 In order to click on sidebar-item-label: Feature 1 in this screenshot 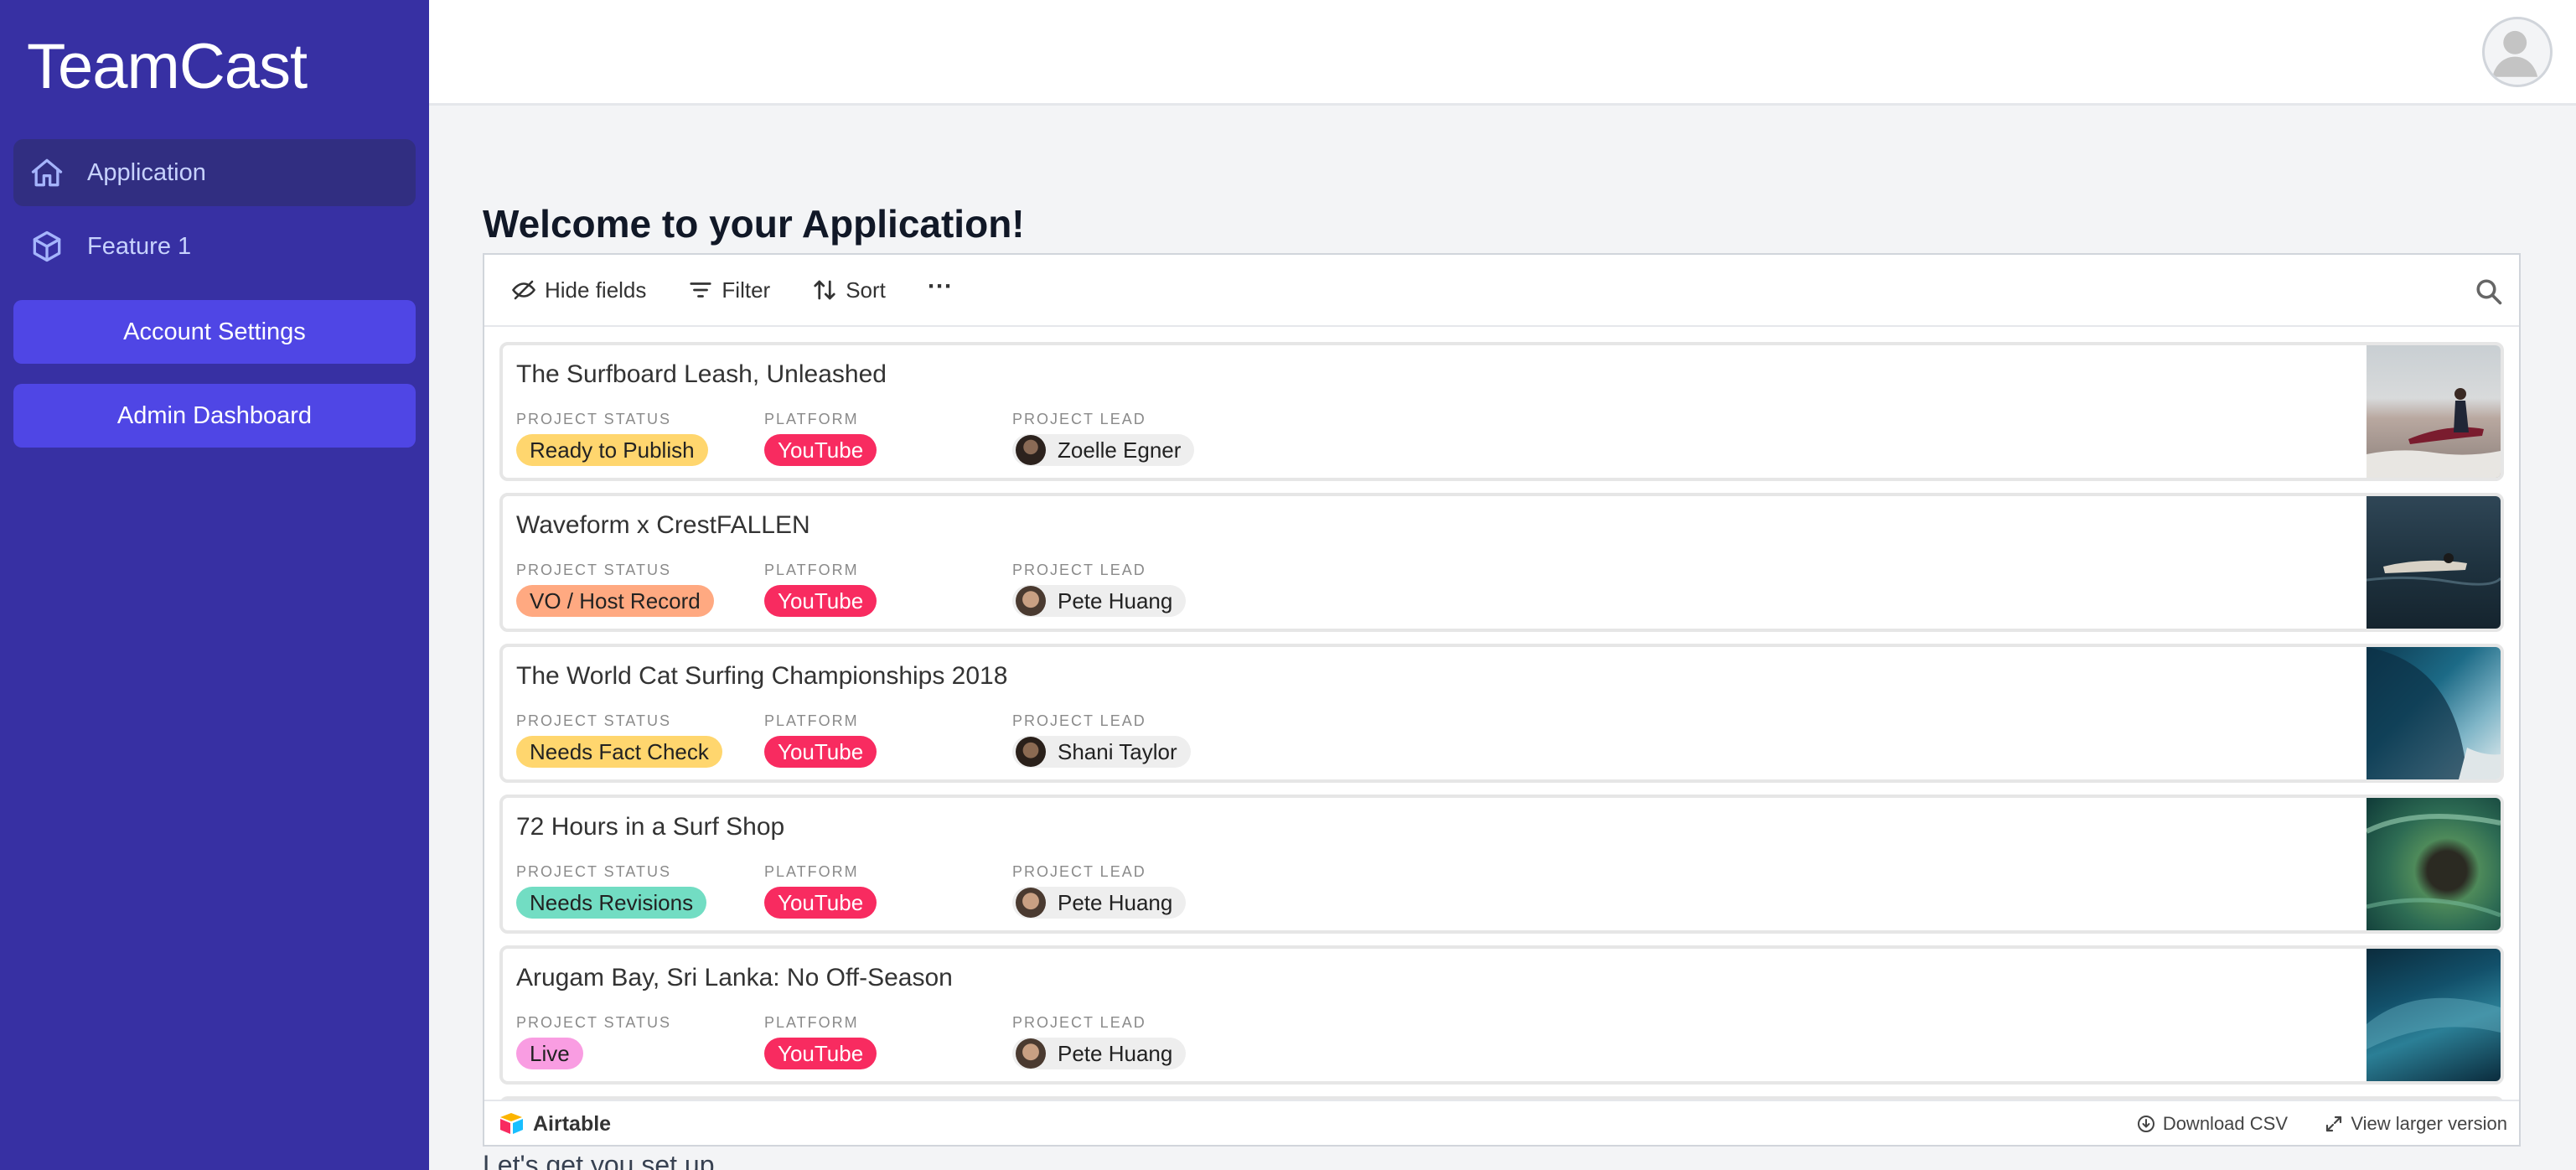, I will do `click(139, 246)`.